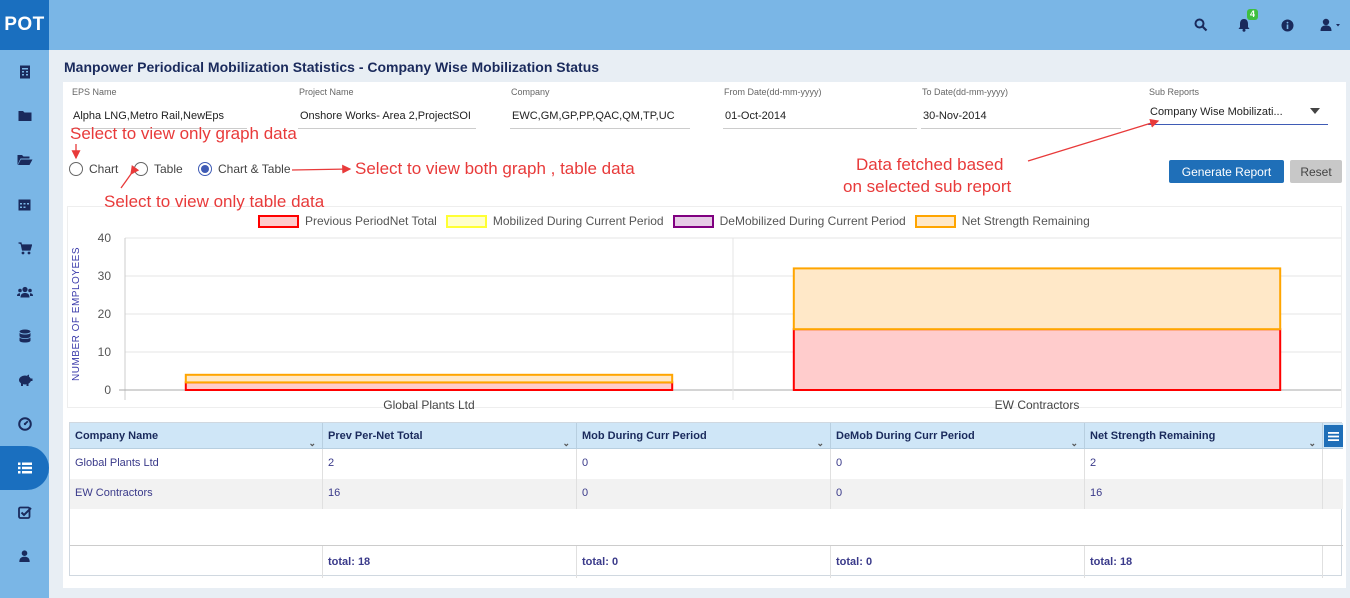 The width and height of the screenshot is (1350, 598). I want to click on radio-table-label: Table, so click(168, 169).